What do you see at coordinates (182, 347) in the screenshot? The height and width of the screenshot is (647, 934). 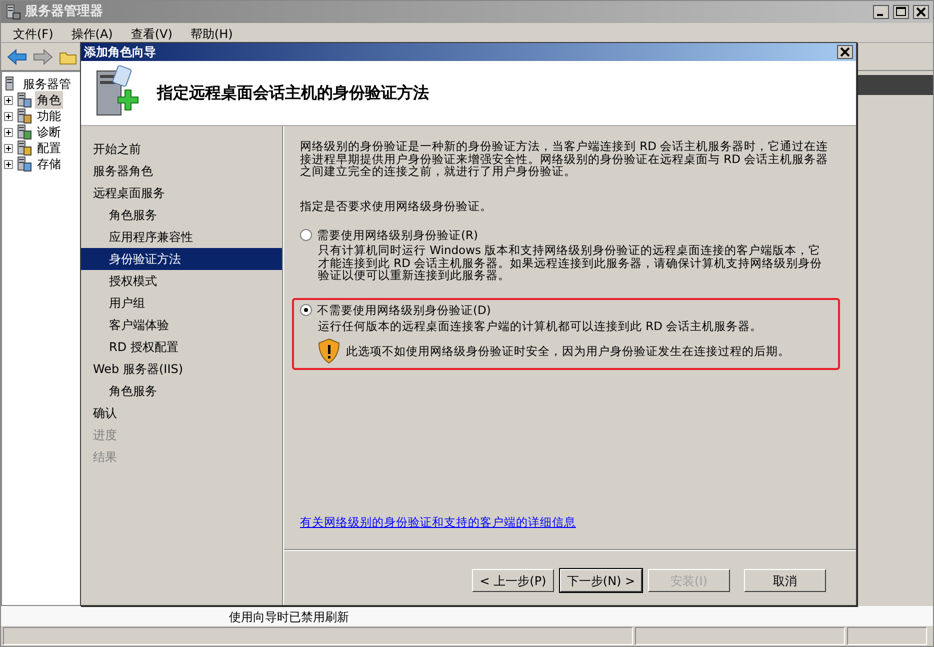 I see `wizard-step: RD 授权配置` at bounding box center [182, 347].